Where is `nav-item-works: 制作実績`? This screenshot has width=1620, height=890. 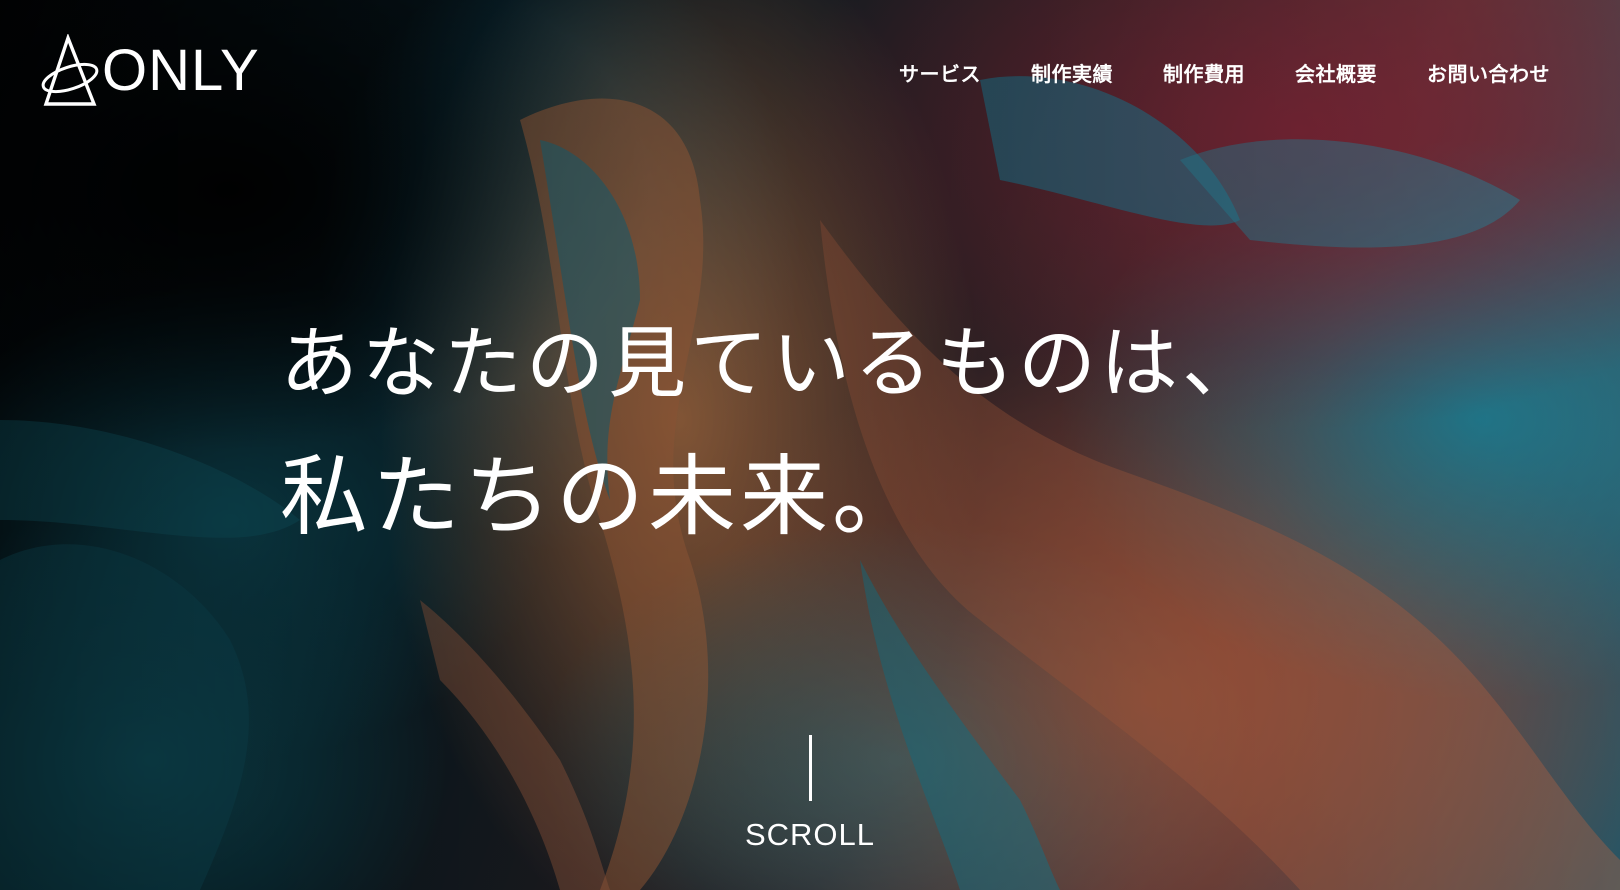 nav-item-works: 制作実績 is located at coordinates (1072, 72).